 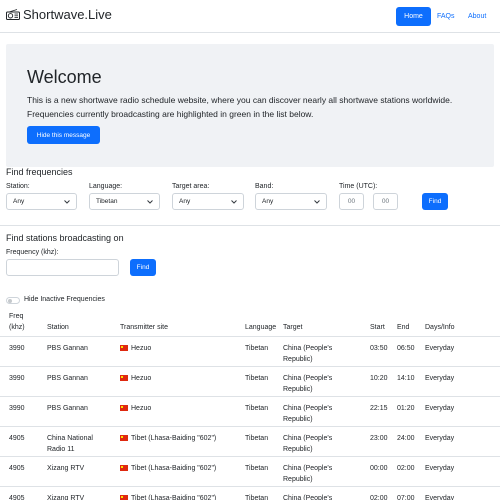 I want to click on cell-end: 01:20, so click(x=406, y=408).